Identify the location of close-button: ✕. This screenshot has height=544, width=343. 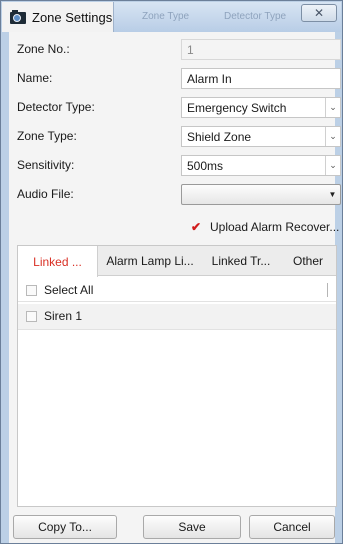
(319, 13).